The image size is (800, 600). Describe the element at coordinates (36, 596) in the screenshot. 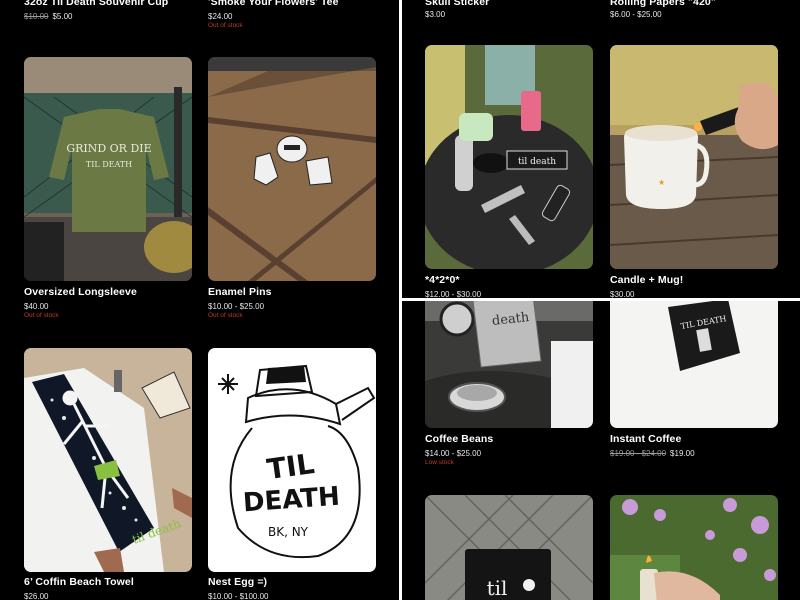

I see `product-price: $26.00` at that location.